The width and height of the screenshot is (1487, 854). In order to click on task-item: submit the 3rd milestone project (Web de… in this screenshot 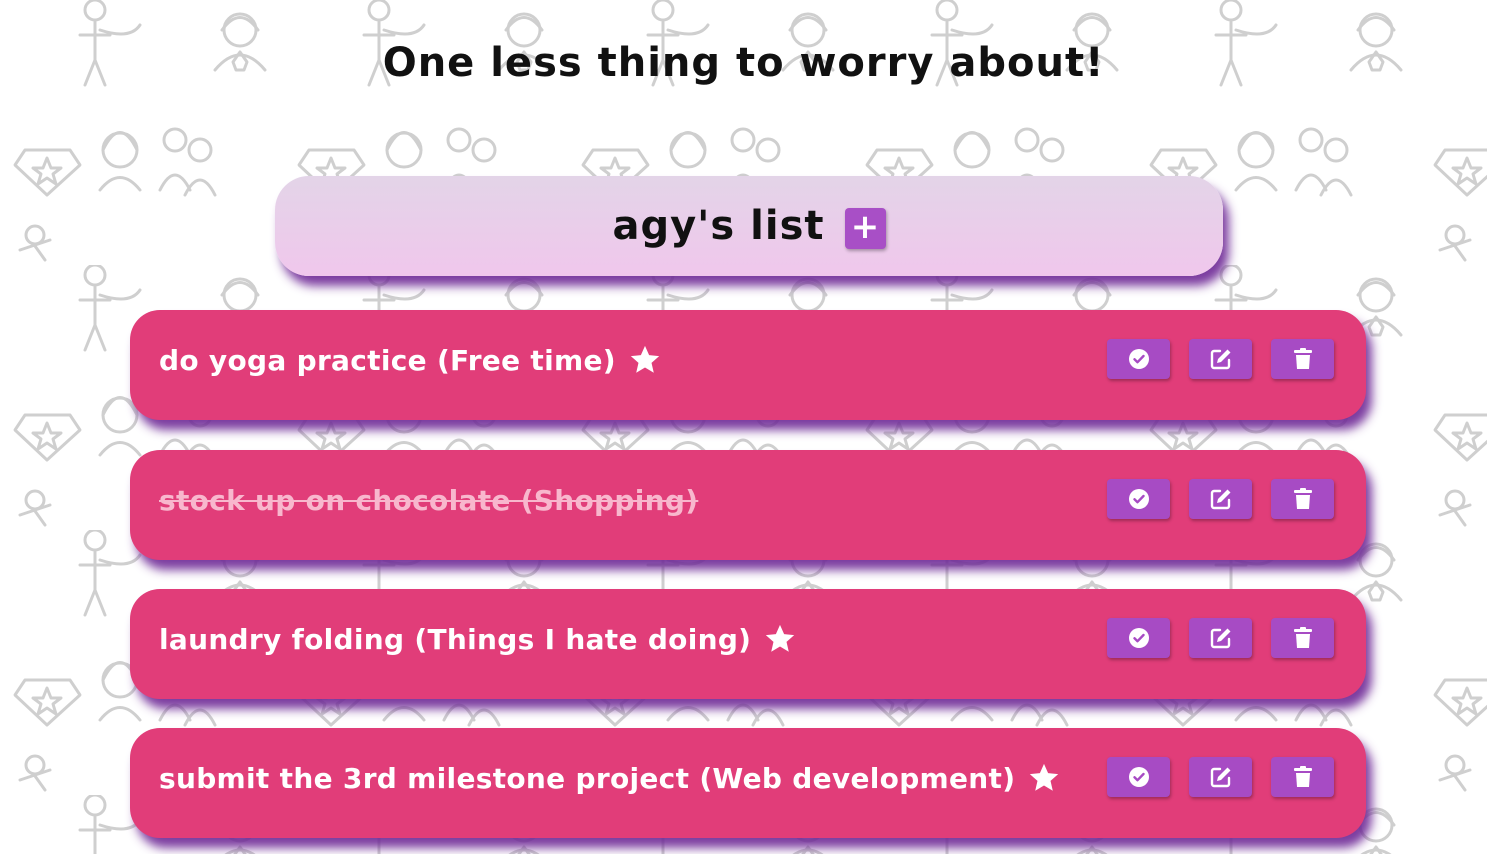, I will do `click(748, 783)`.